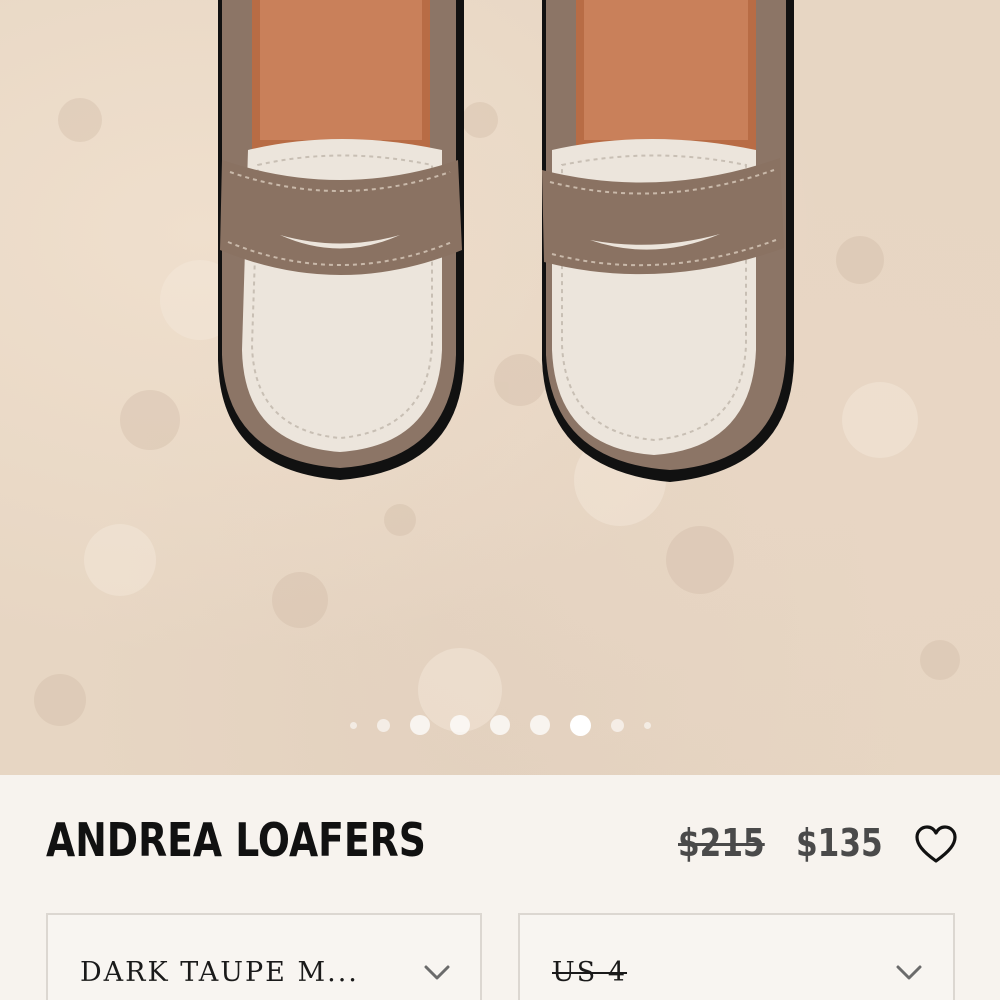 This screenshot has width=1000, height=1000. Describe the element at coordinates (839, 843) in the screenshot. I see `sale-price: $135` at that location.